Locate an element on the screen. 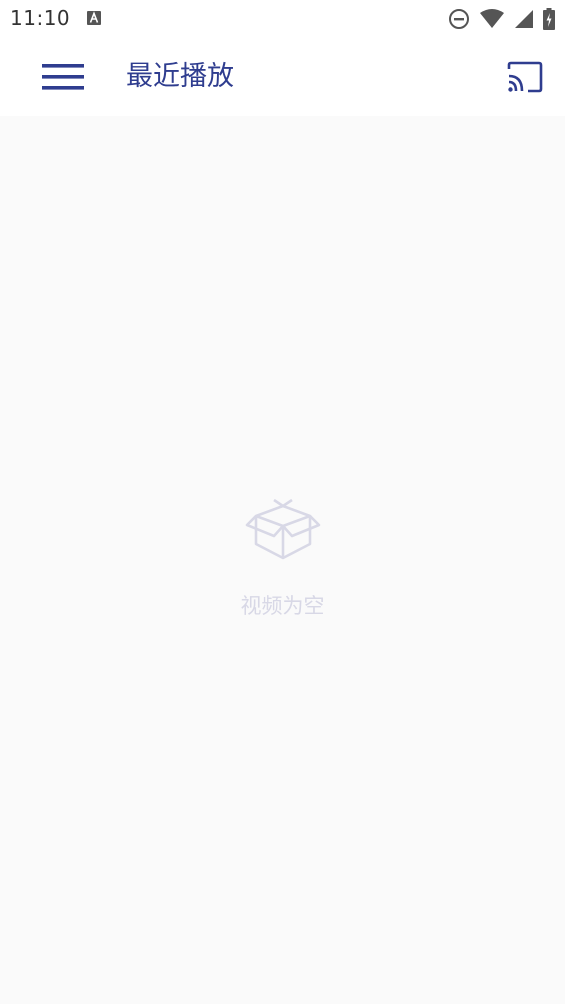 This screenshot has height=1004, width=565. status-icons is located at coordinates (501, 19).